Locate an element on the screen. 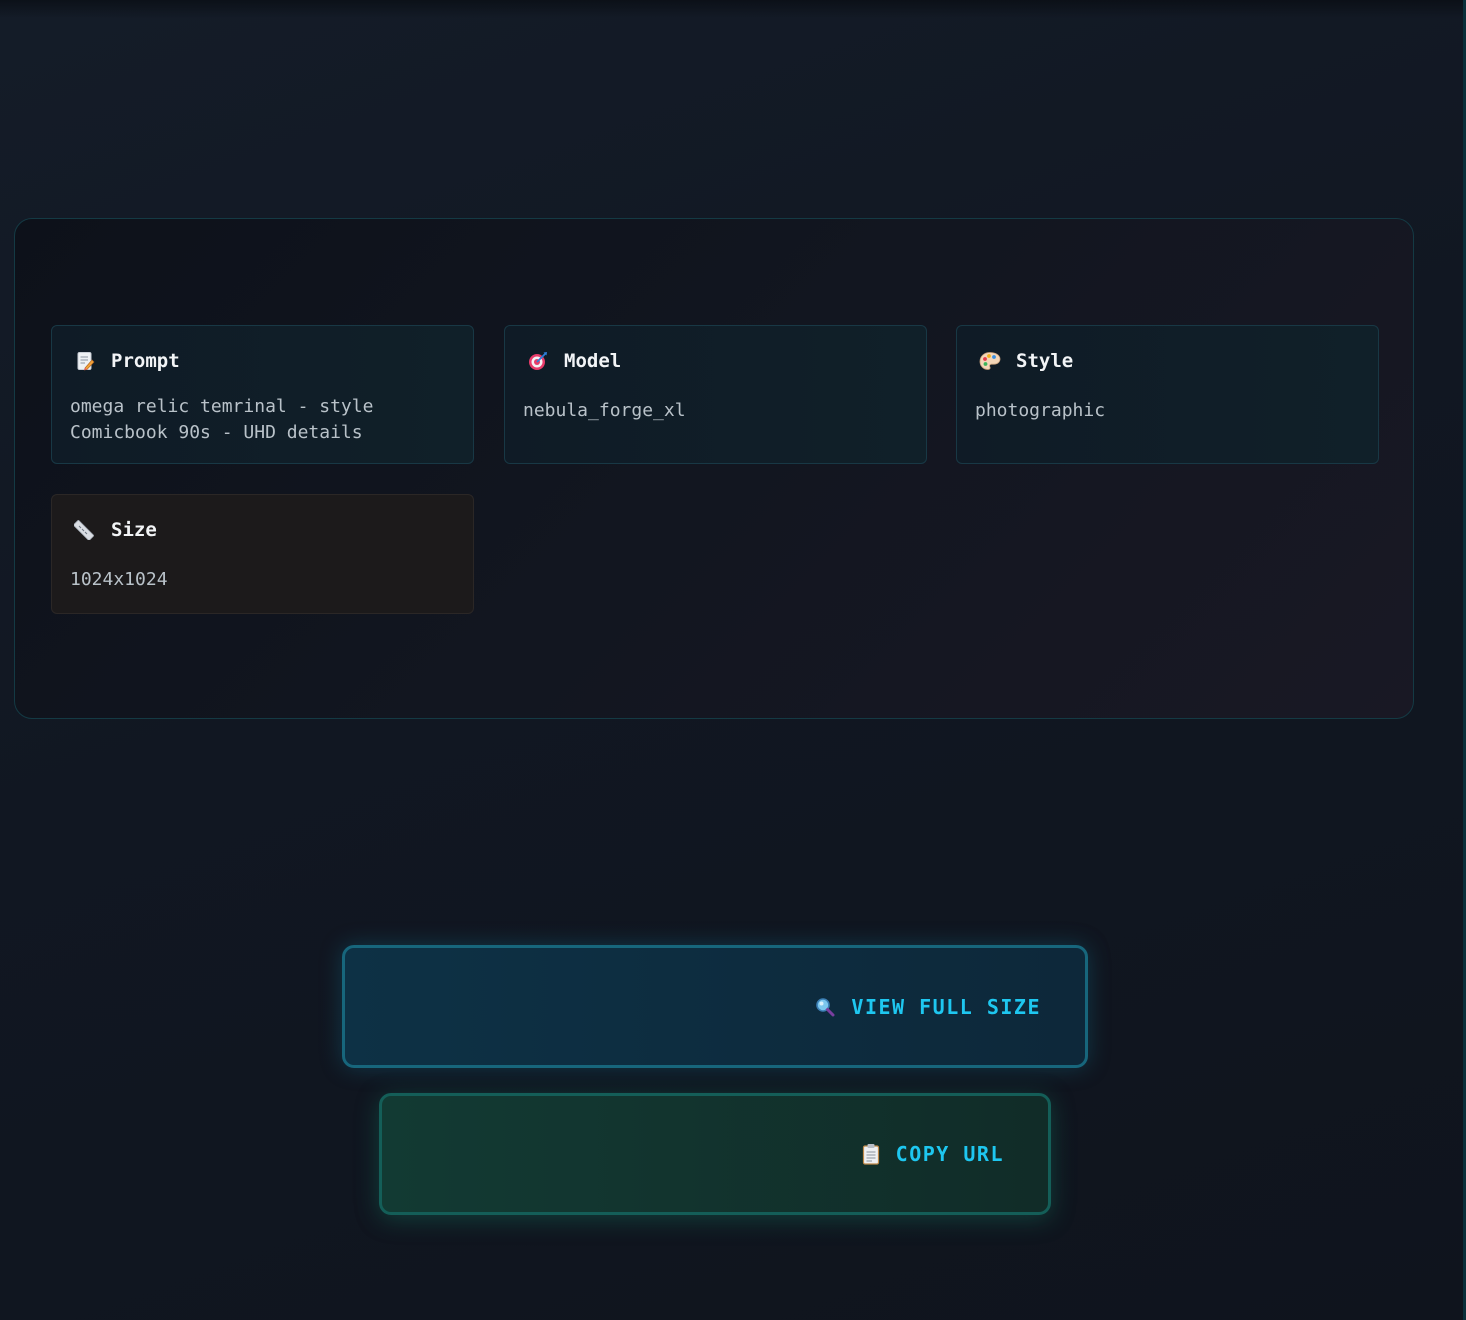  copy-url-button: COPY URL is located at coordinates (715, 1154).